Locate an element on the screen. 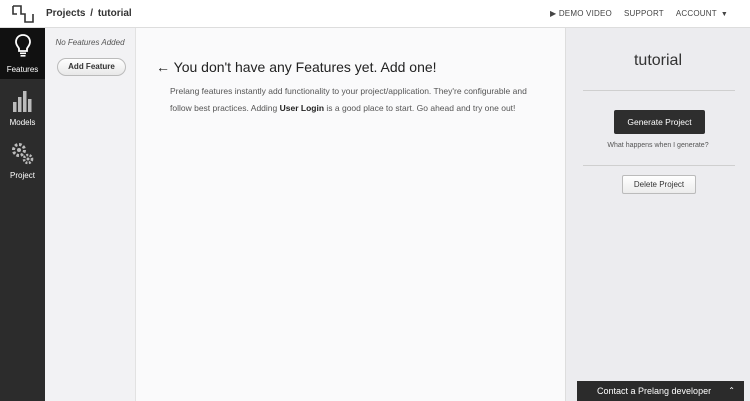 Image resolution: width=750 pixels, height=401 pixels. nav-item-models: Models is located at coordinates (22, 106).